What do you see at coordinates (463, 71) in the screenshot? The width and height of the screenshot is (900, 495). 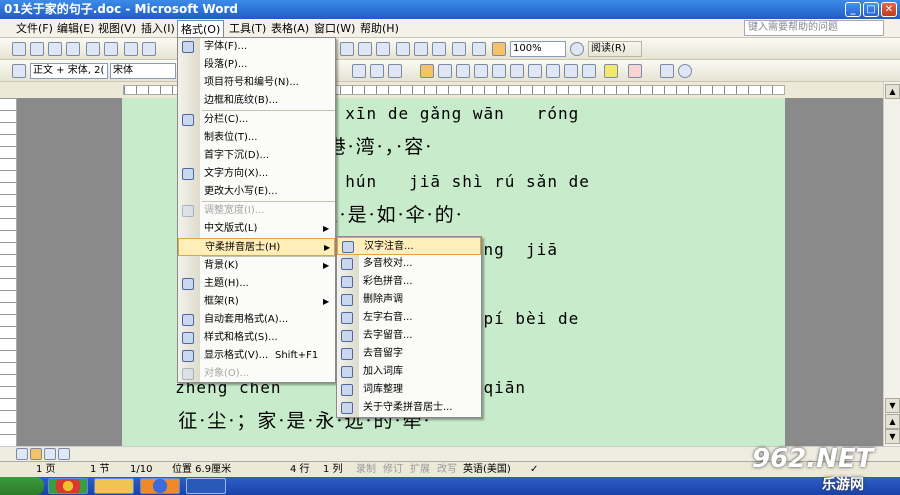 I see `align-right-icon` at bounding box center [463, 71].